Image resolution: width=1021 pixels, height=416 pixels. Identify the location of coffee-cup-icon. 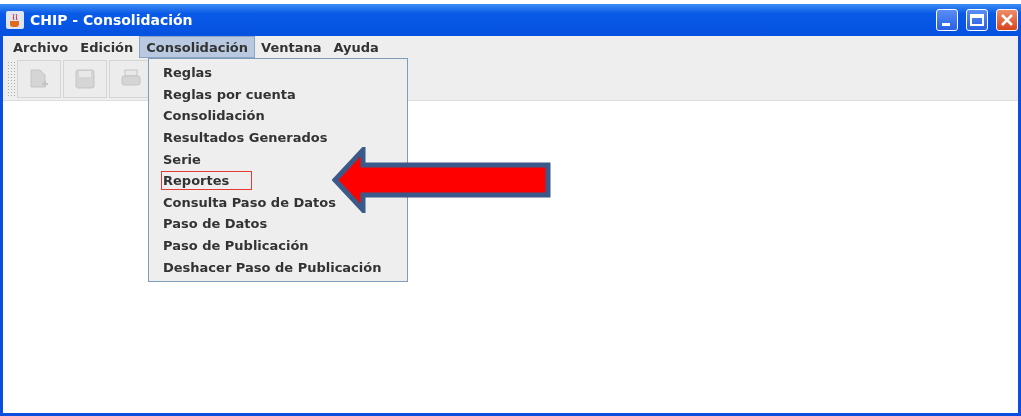
(15, 20).